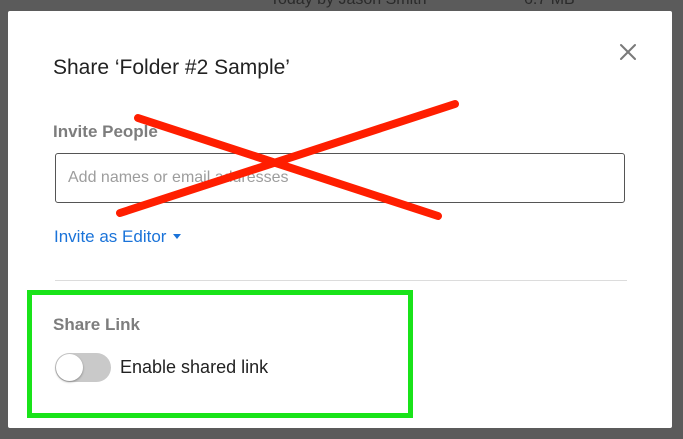 Image resolution: width=683 pixels, height=439 pixels. I want to click on toggle-knob, so click(69, 367).